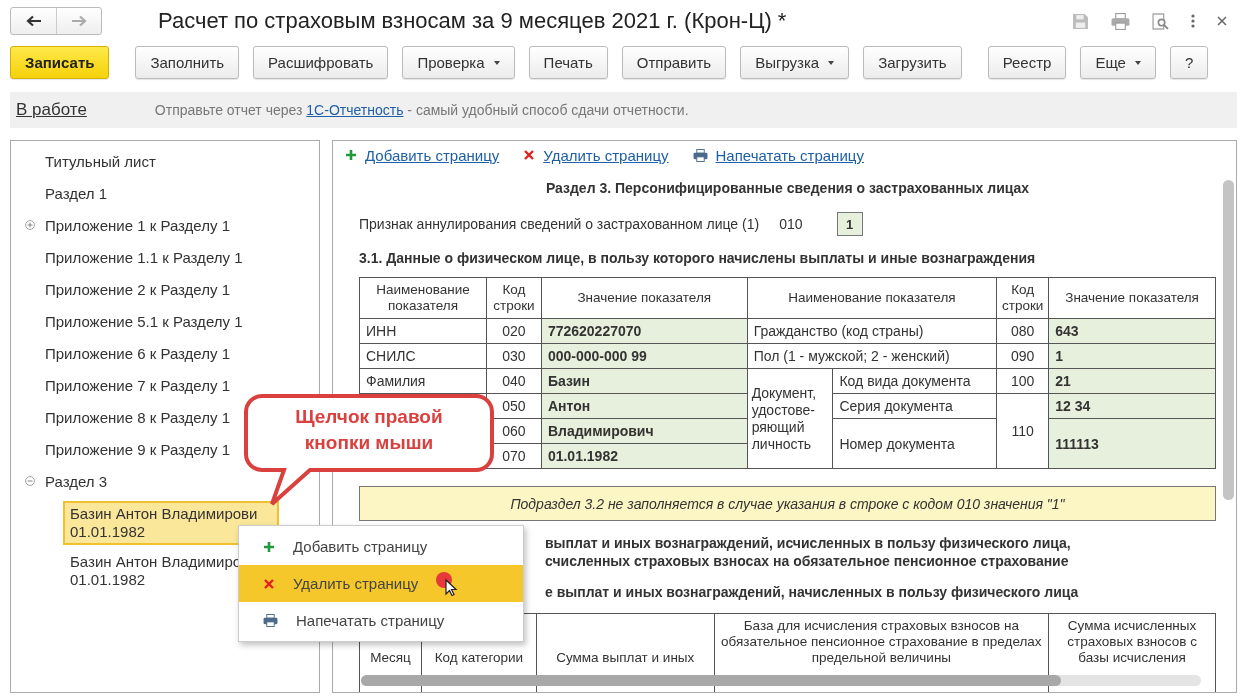 Image resolution: width=1247 pixels, height=699 pixels. What do you see at coordinates (787, 188) in the screenshot?
I see `section-title: Раздел 3. Персонифицированные сведения о застрахованных лицах` at bounding box center [787, 188].